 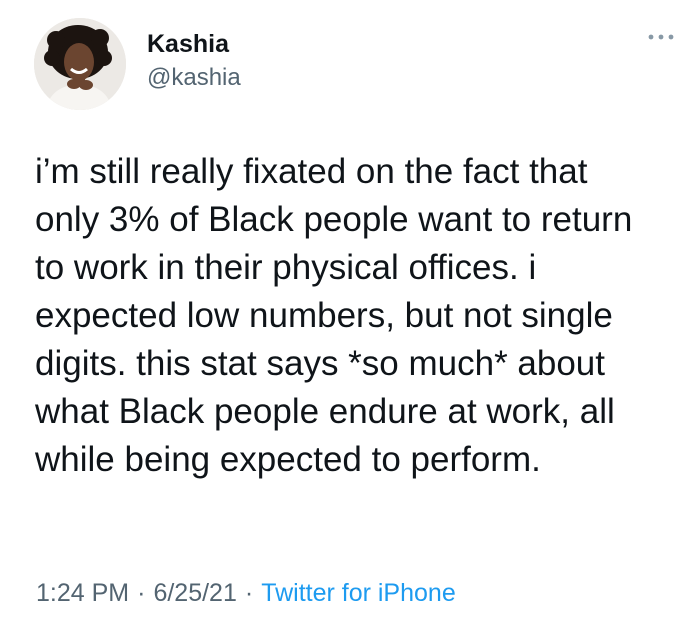 I want to click on tweet-text-line: only 3% of Black people want to return, so click(x=334, y=219).